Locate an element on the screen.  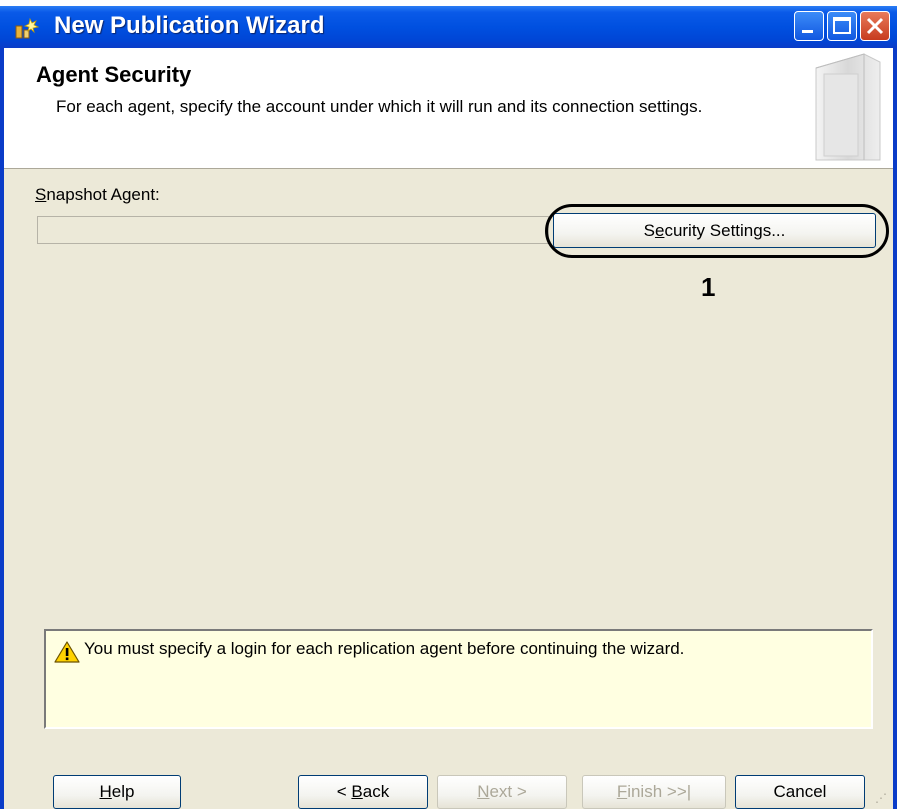
back-label-pre: < is located at coordinates (344, 791).